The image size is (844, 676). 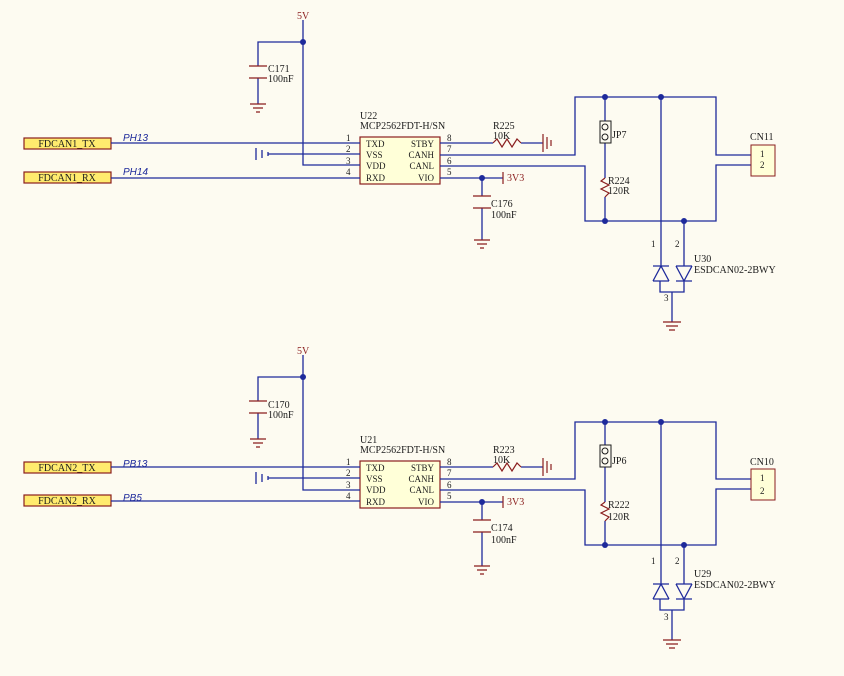 I want to click on resistor-stby: R223 10K, so click(x=522, y=460).